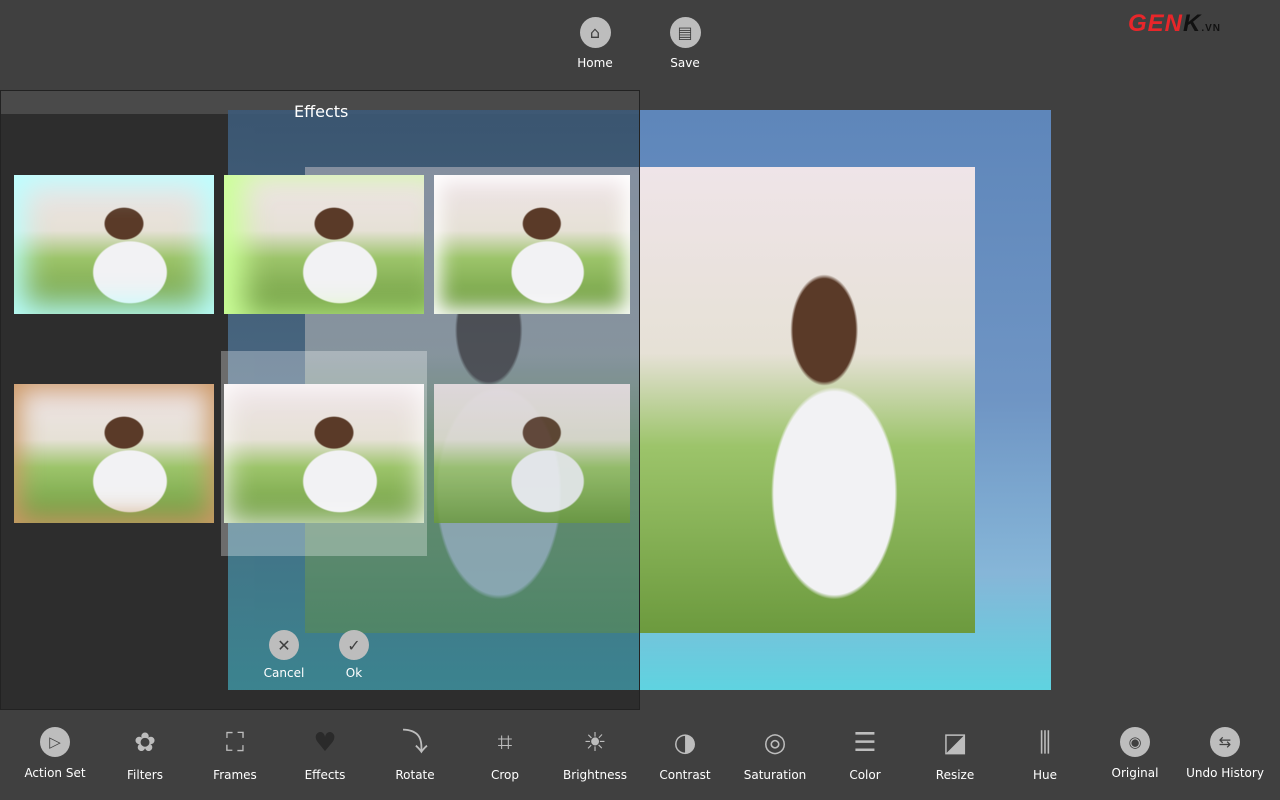 Image resolution: width=1280 pixels, height=800 pixels. Describe the element at coordinates (235, 775) in the screenshot. I see `tool-label: Frames` at that location.